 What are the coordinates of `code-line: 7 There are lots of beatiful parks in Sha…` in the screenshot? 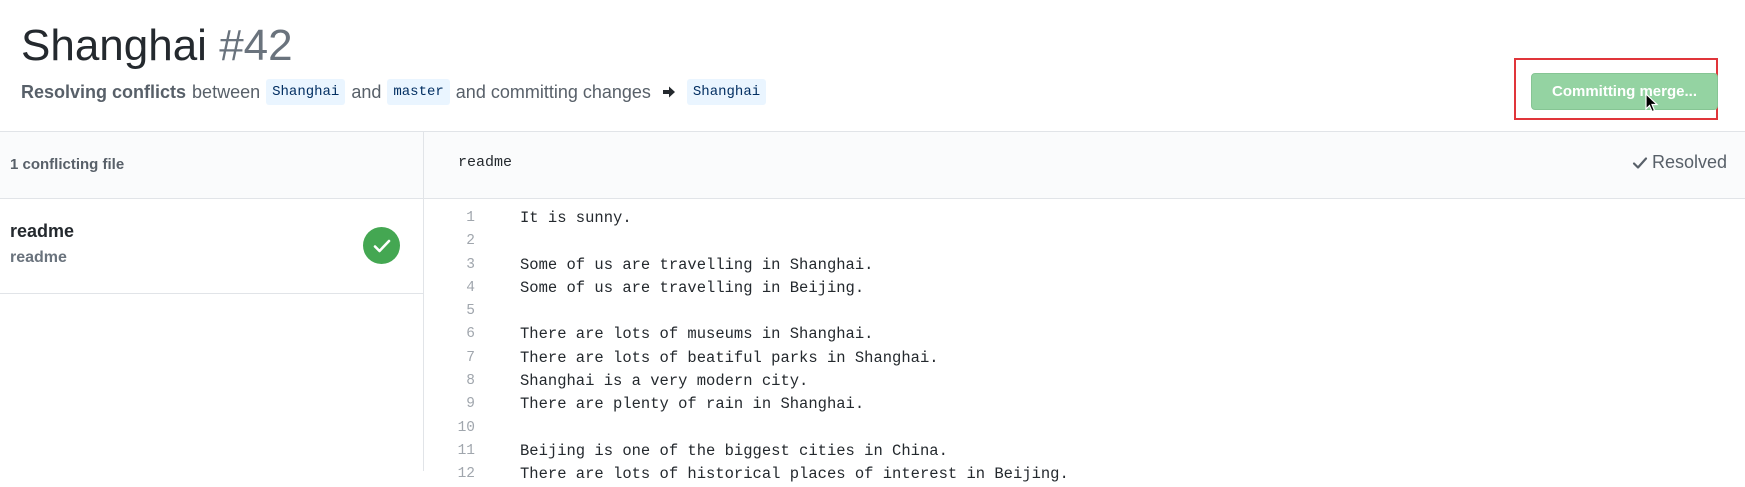 It's located at (1084, 358).